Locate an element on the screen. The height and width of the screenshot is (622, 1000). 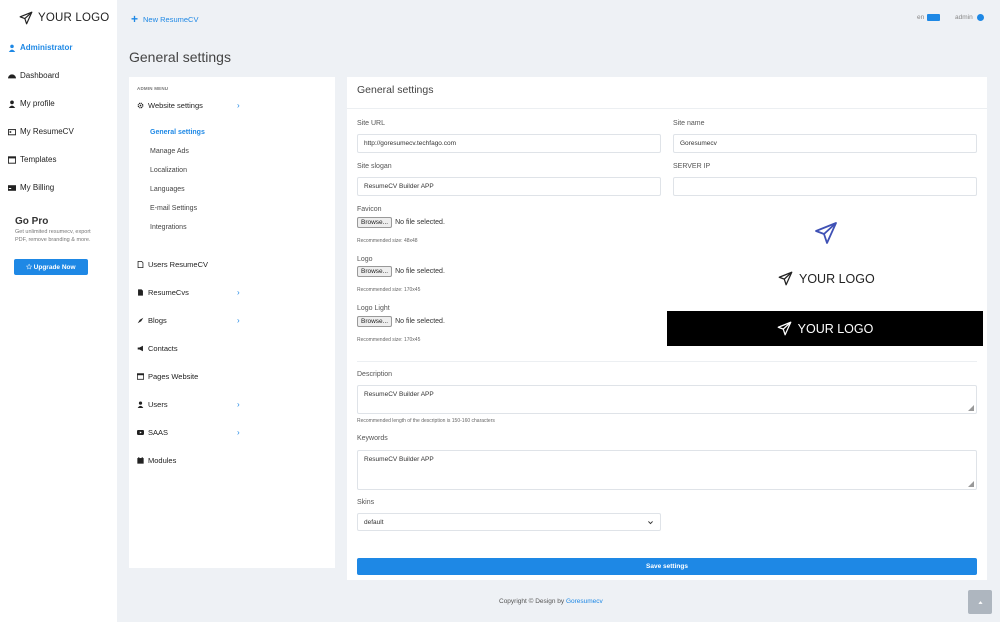
sidebar-item-templates: Templates is located at coordinates (32, 159).